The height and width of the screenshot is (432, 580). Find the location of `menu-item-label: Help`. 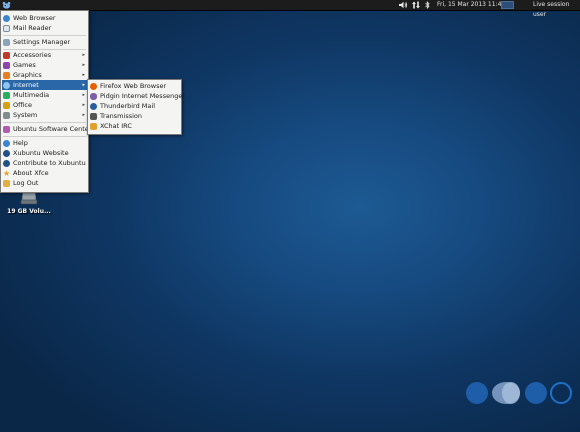

menu-item-label: Help is located at coordinates (20, 143).